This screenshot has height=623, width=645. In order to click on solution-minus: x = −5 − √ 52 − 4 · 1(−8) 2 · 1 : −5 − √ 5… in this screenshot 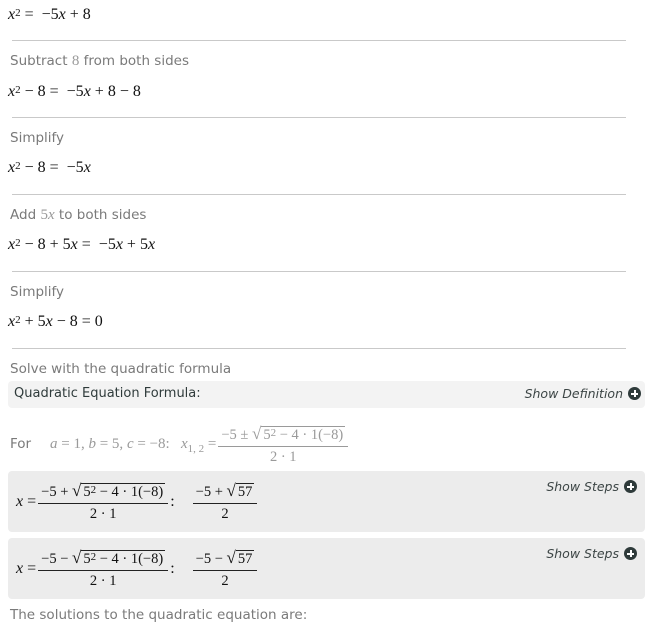, I will do `click(137, 569)`.